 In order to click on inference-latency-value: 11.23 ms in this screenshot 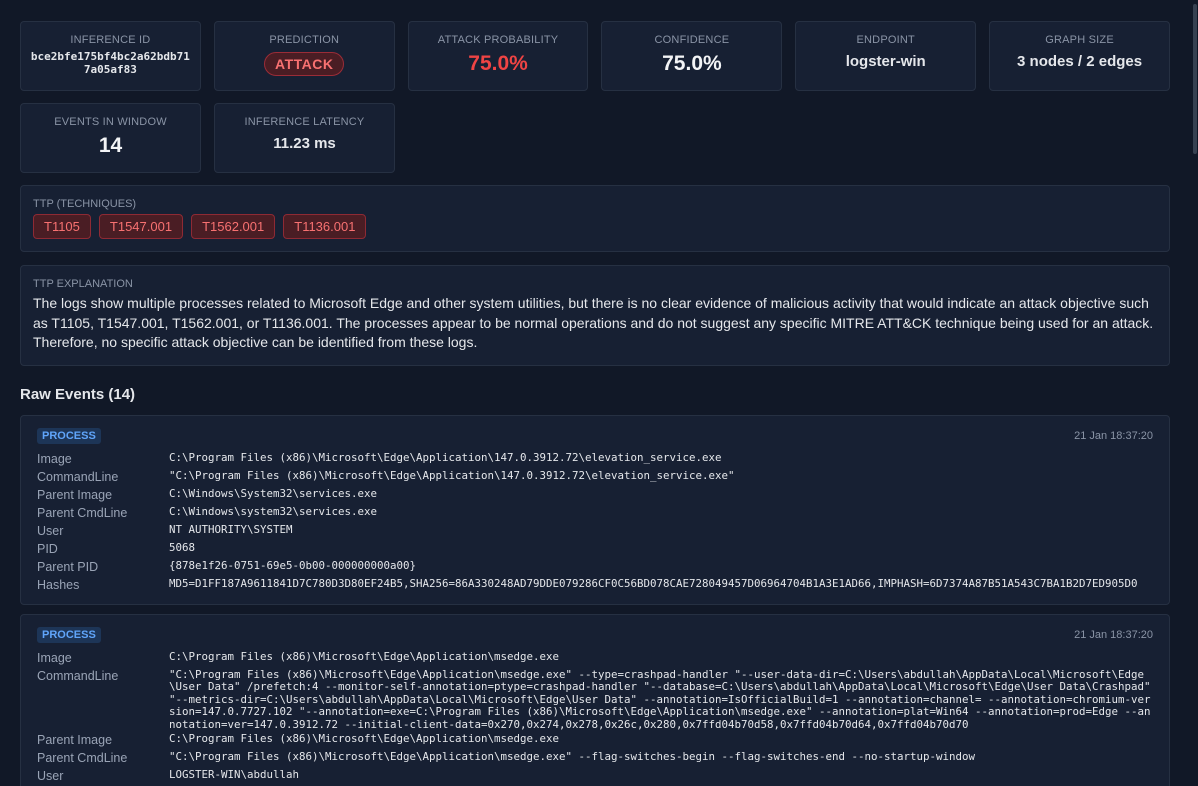, I will do `click(304, 143)`.